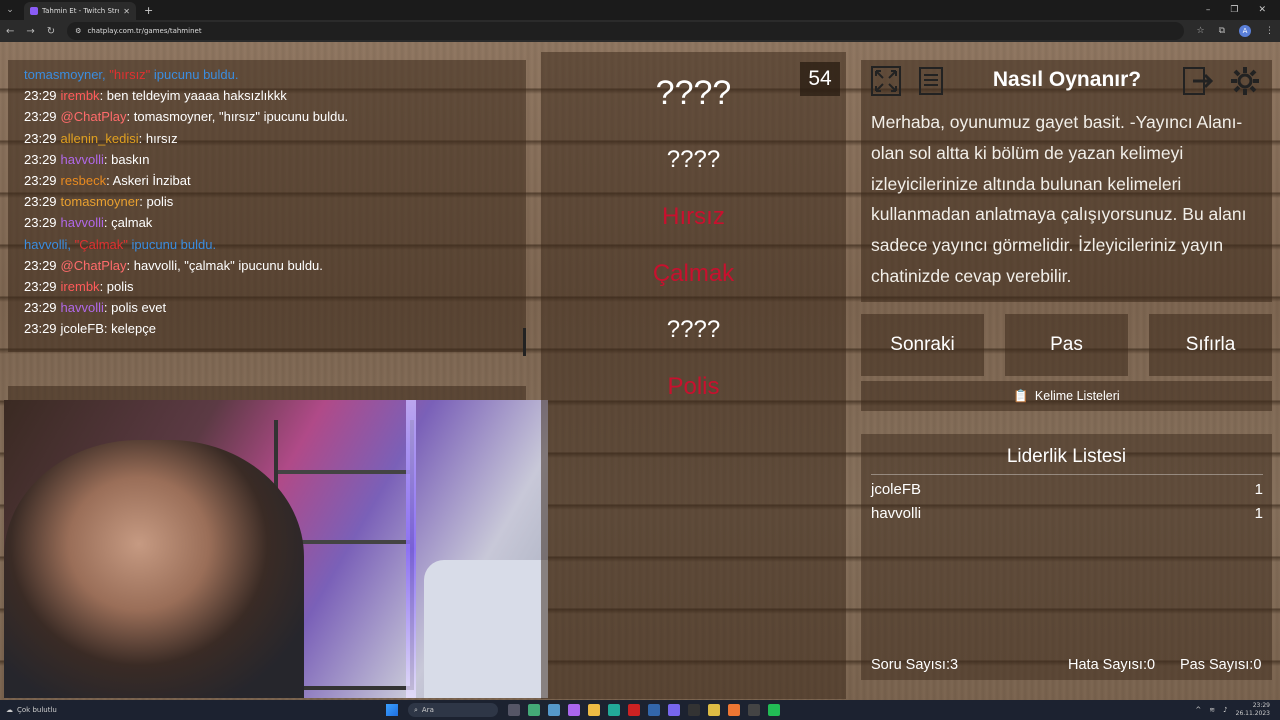  Describe the element at coordinates (82, 328) in the screenshot. I see `chat-username: jcoleFB` at that location.